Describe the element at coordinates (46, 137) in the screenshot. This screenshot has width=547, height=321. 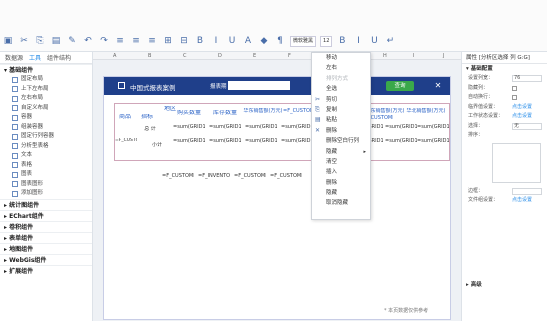
I see `list-item: 固定行列容器` at that location.